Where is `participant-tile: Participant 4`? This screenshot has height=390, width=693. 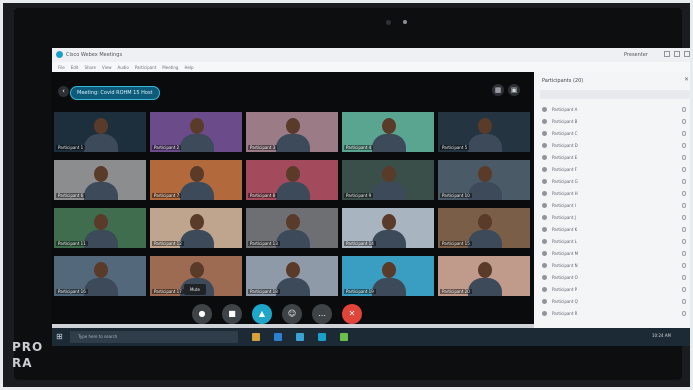
participant-tile: Participant 4 is located at coordinates (388, 132).